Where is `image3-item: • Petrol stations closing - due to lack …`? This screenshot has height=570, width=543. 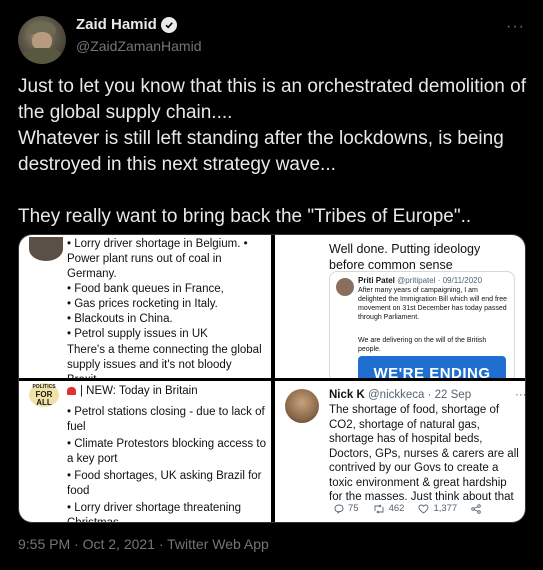 image3-item: • Petrol stations closing - due to lack … is located at coordinates (166, 419).